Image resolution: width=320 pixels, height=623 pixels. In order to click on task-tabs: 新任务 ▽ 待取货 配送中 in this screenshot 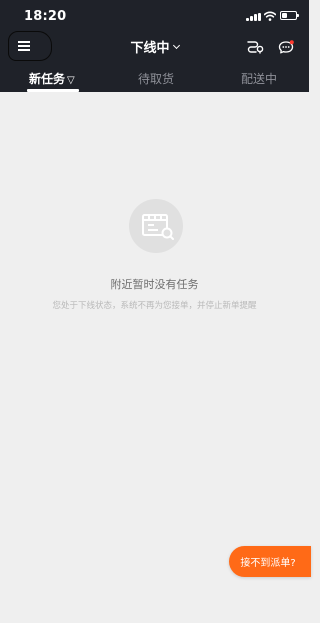, I will do `click(154, 80)`.